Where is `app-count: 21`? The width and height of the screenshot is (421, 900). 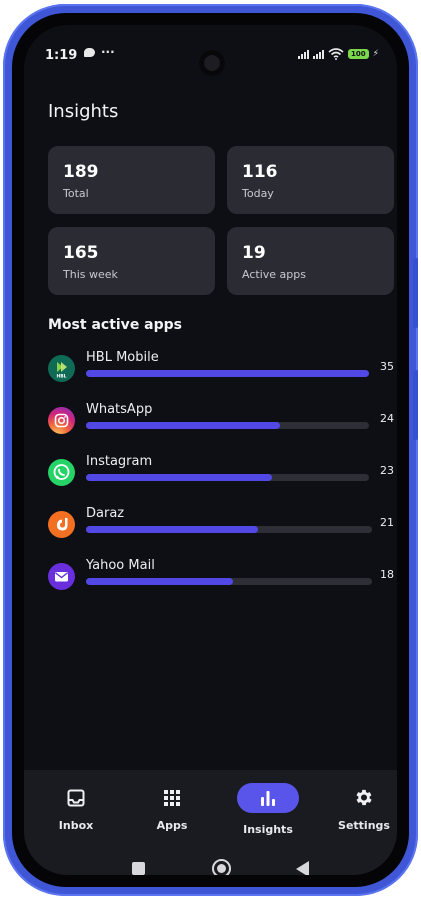 app-count: 21 is located at coordinates (387, 522).